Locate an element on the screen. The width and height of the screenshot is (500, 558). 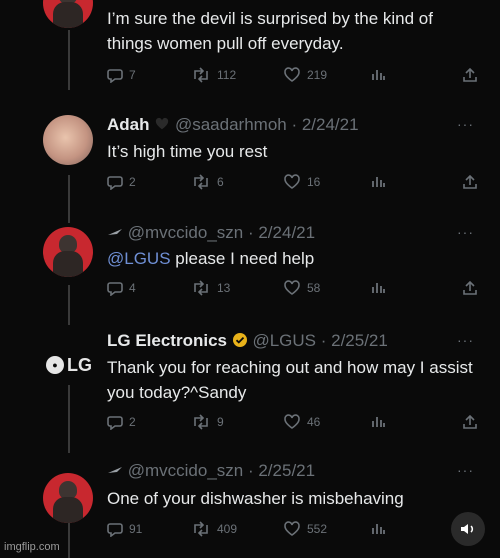
like-button: 16 is located at coordinates (301, 182).